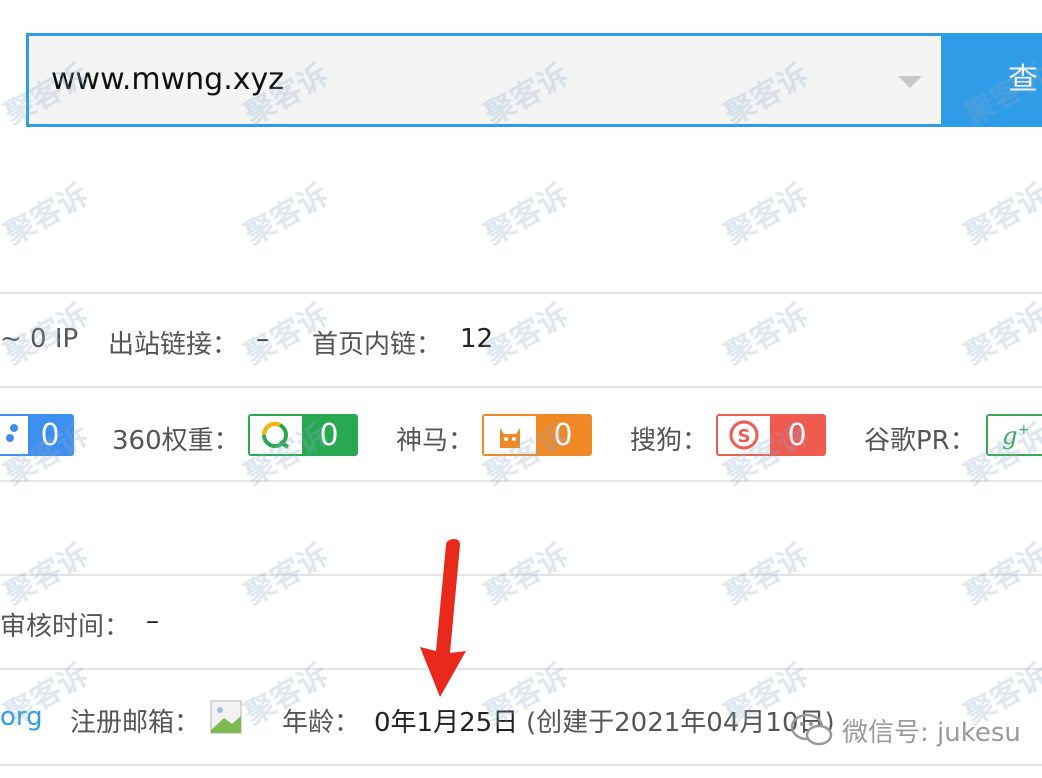 This screenshot has height=778, width=1042. Describe the element at coordinates (176, 441) in the screenshot. I see `so360-weight-label: 360权重：` at that location.